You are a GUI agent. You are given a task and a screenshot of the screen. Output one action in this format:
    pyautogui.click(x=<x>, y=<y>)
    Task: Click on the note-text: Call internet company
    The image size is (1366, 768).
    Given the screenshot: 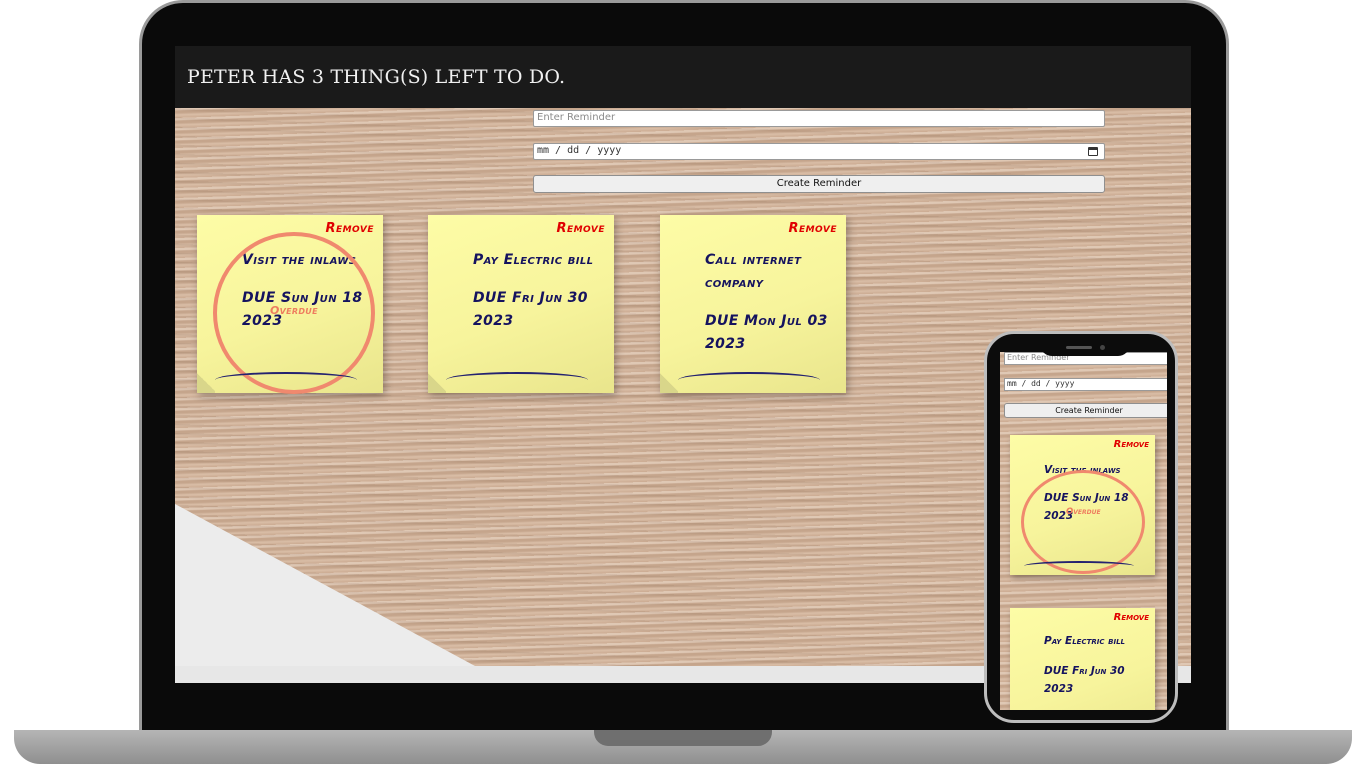 What is the action you would take?
    pyautogui.click(x=753, y=271)
    